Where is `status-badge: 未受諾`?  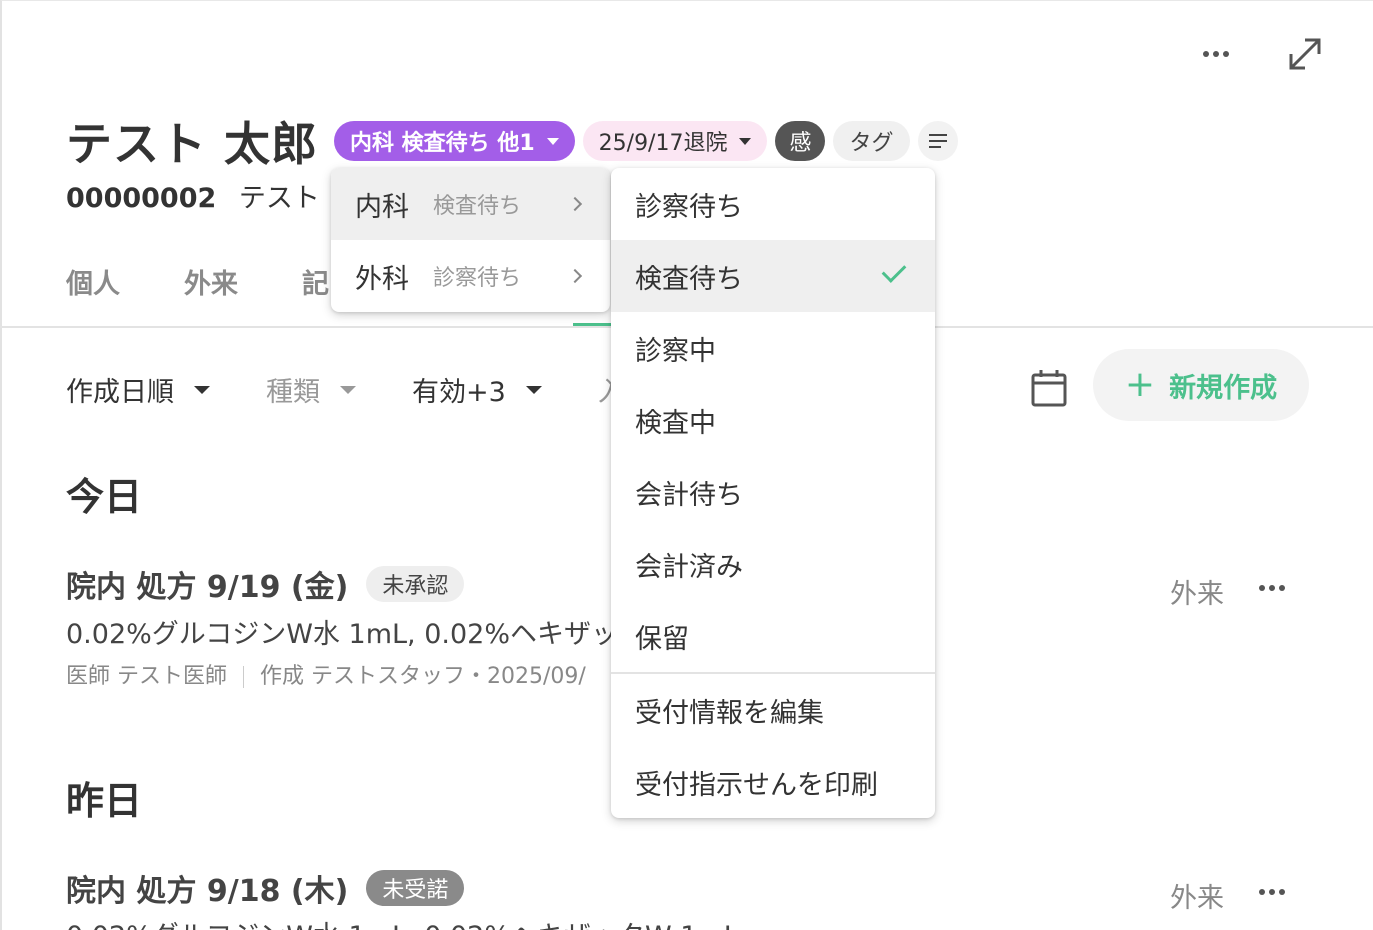
status-badge: 未受諾 is located at coordinates (415, 888).